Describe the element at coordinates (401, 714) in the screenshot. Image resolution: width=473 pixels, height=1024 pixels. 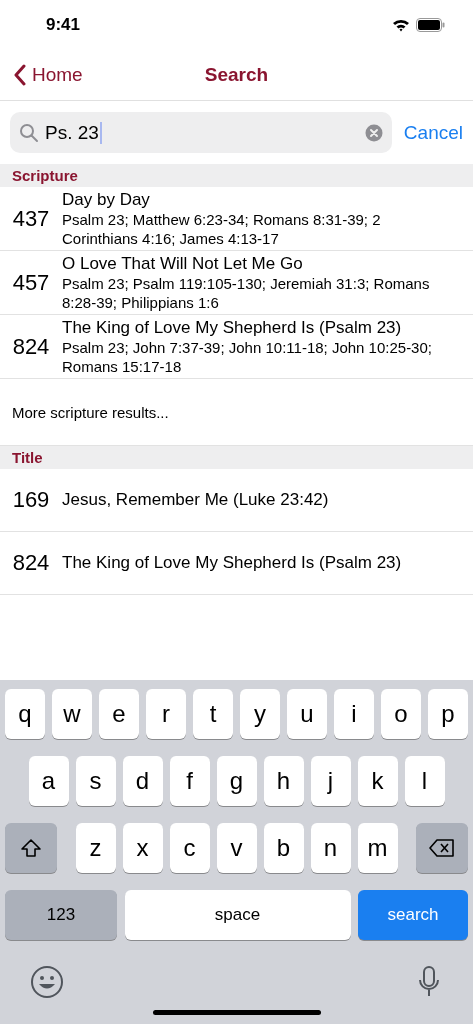
I see `key: o` at that location.